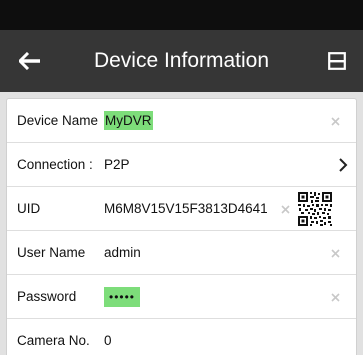  Describe the element at coordinates (315, 209) in the screenshot. I see `qr-code-icon` at that location.